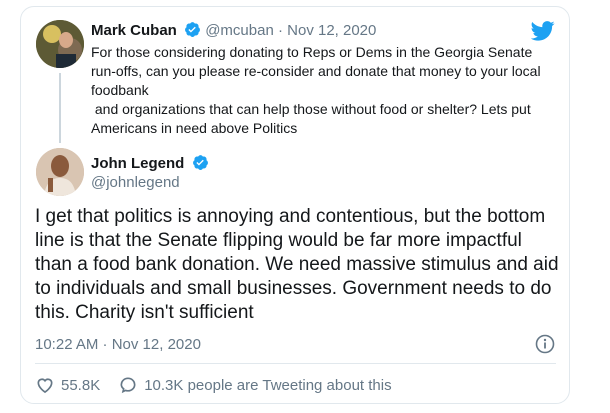 The width and height of the screenshot is (610, 413). What do you see at coordinates (542, 31) in the screenshot?
I see `twitter-bird-icon` at bounding box center [542, 31].